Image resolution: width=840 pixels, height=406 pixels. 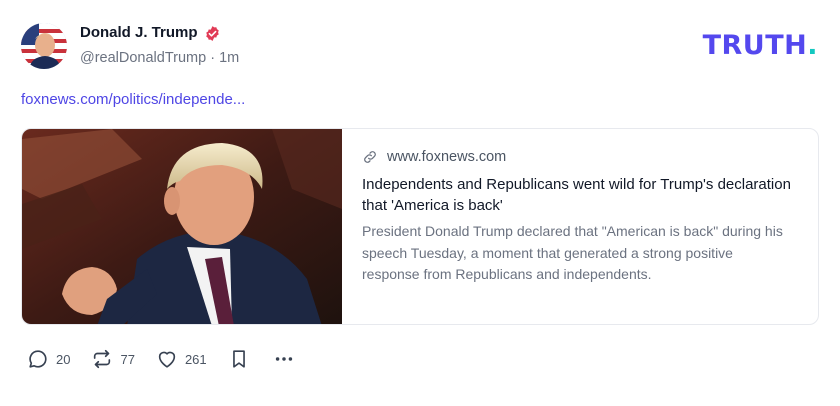 I want to click on reply-icon, so click(x=38, y=359).